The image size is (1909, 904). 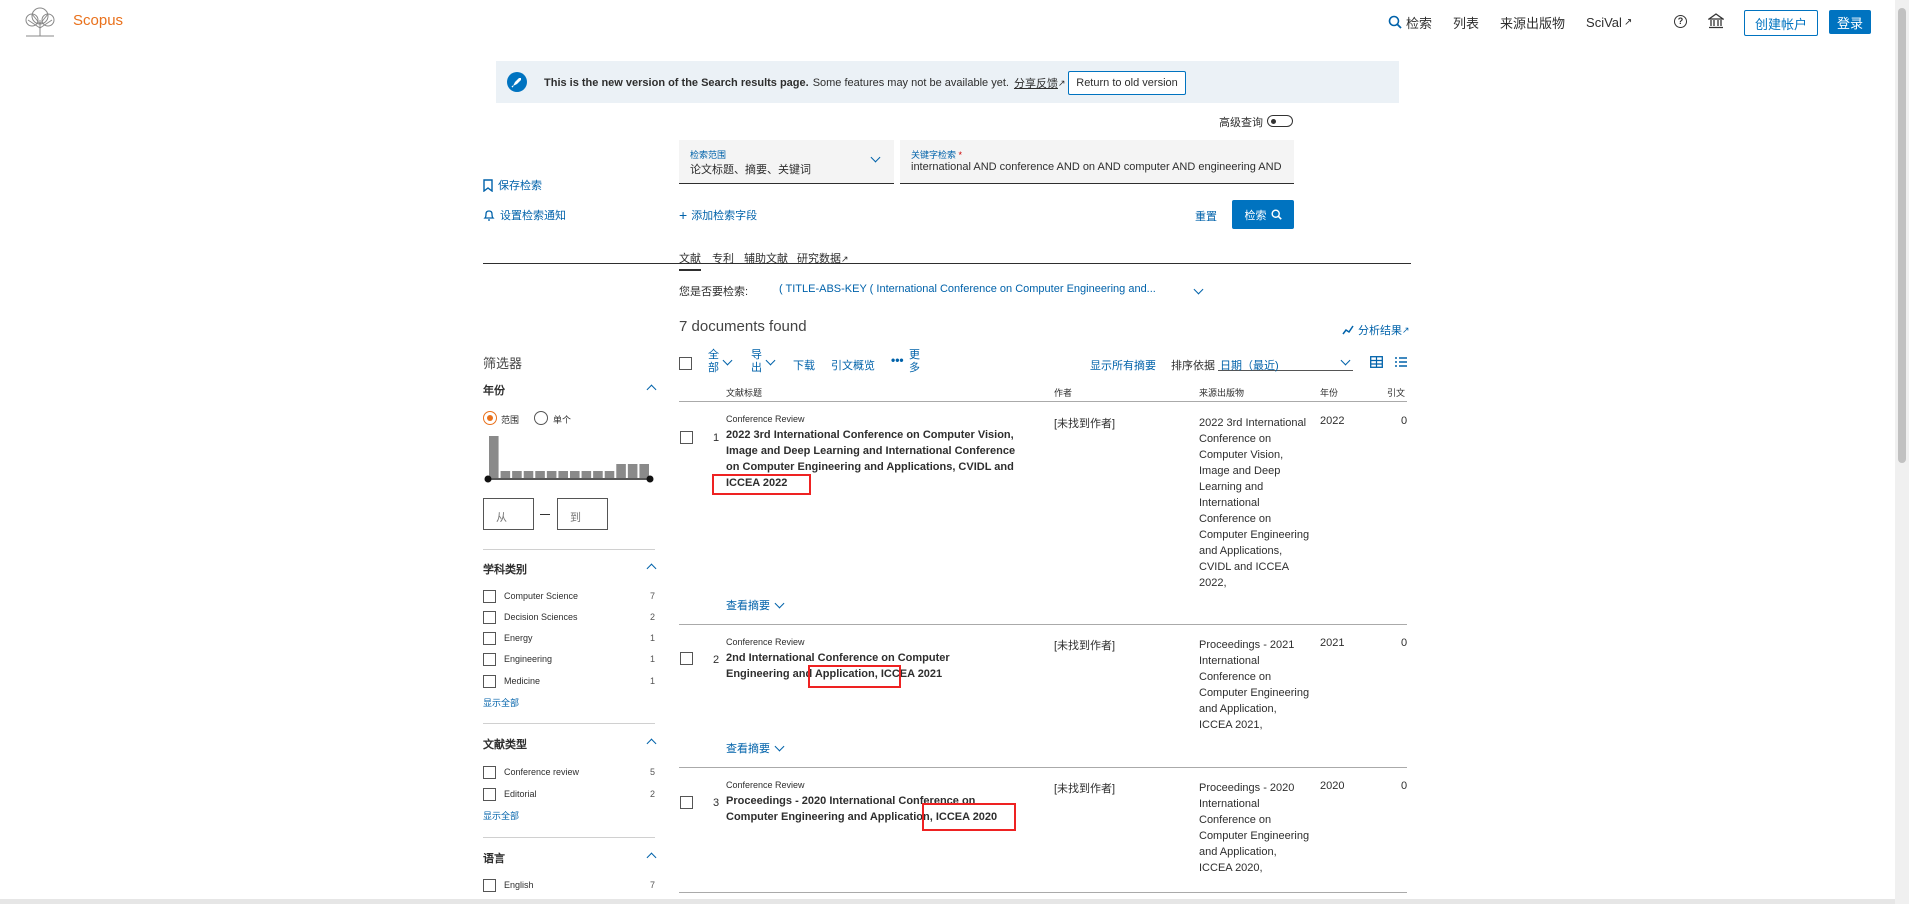 I want to click on citation-overview-button: 引文概览, so click(x=853, y=365).